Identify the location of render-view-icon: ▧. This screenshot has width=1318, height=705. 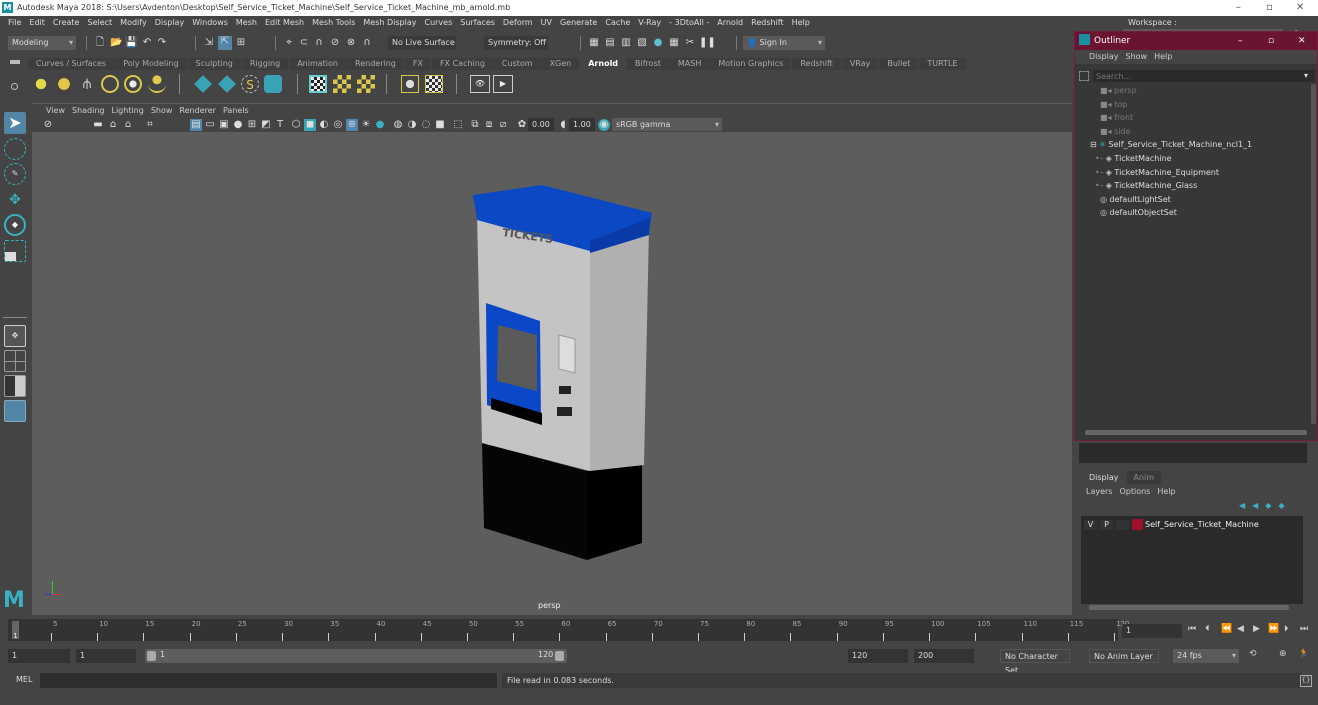
(642, 43).